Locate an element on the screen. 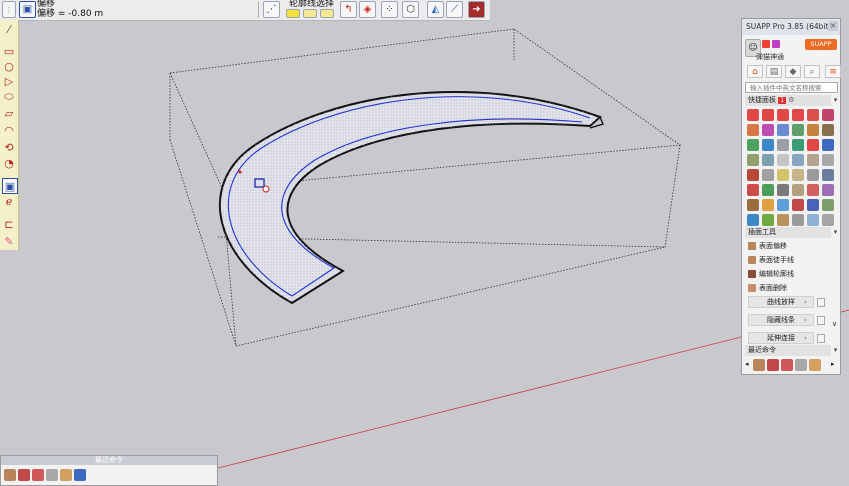 The image size is (849, 486). grip-icon: ⋮ is located at coordinates (9, 9).